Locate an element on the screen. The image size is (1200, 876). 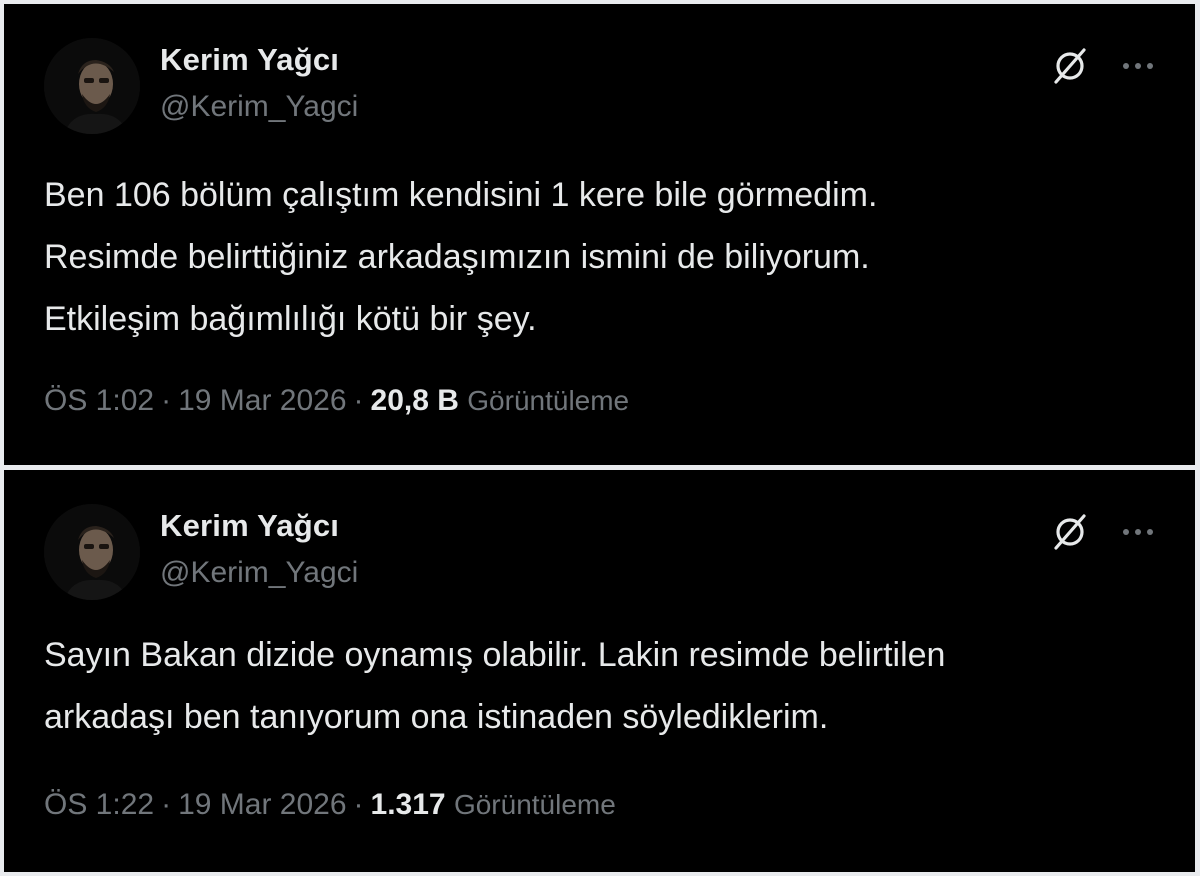
views-count: 1.317 is located at coordinates (408, 804).